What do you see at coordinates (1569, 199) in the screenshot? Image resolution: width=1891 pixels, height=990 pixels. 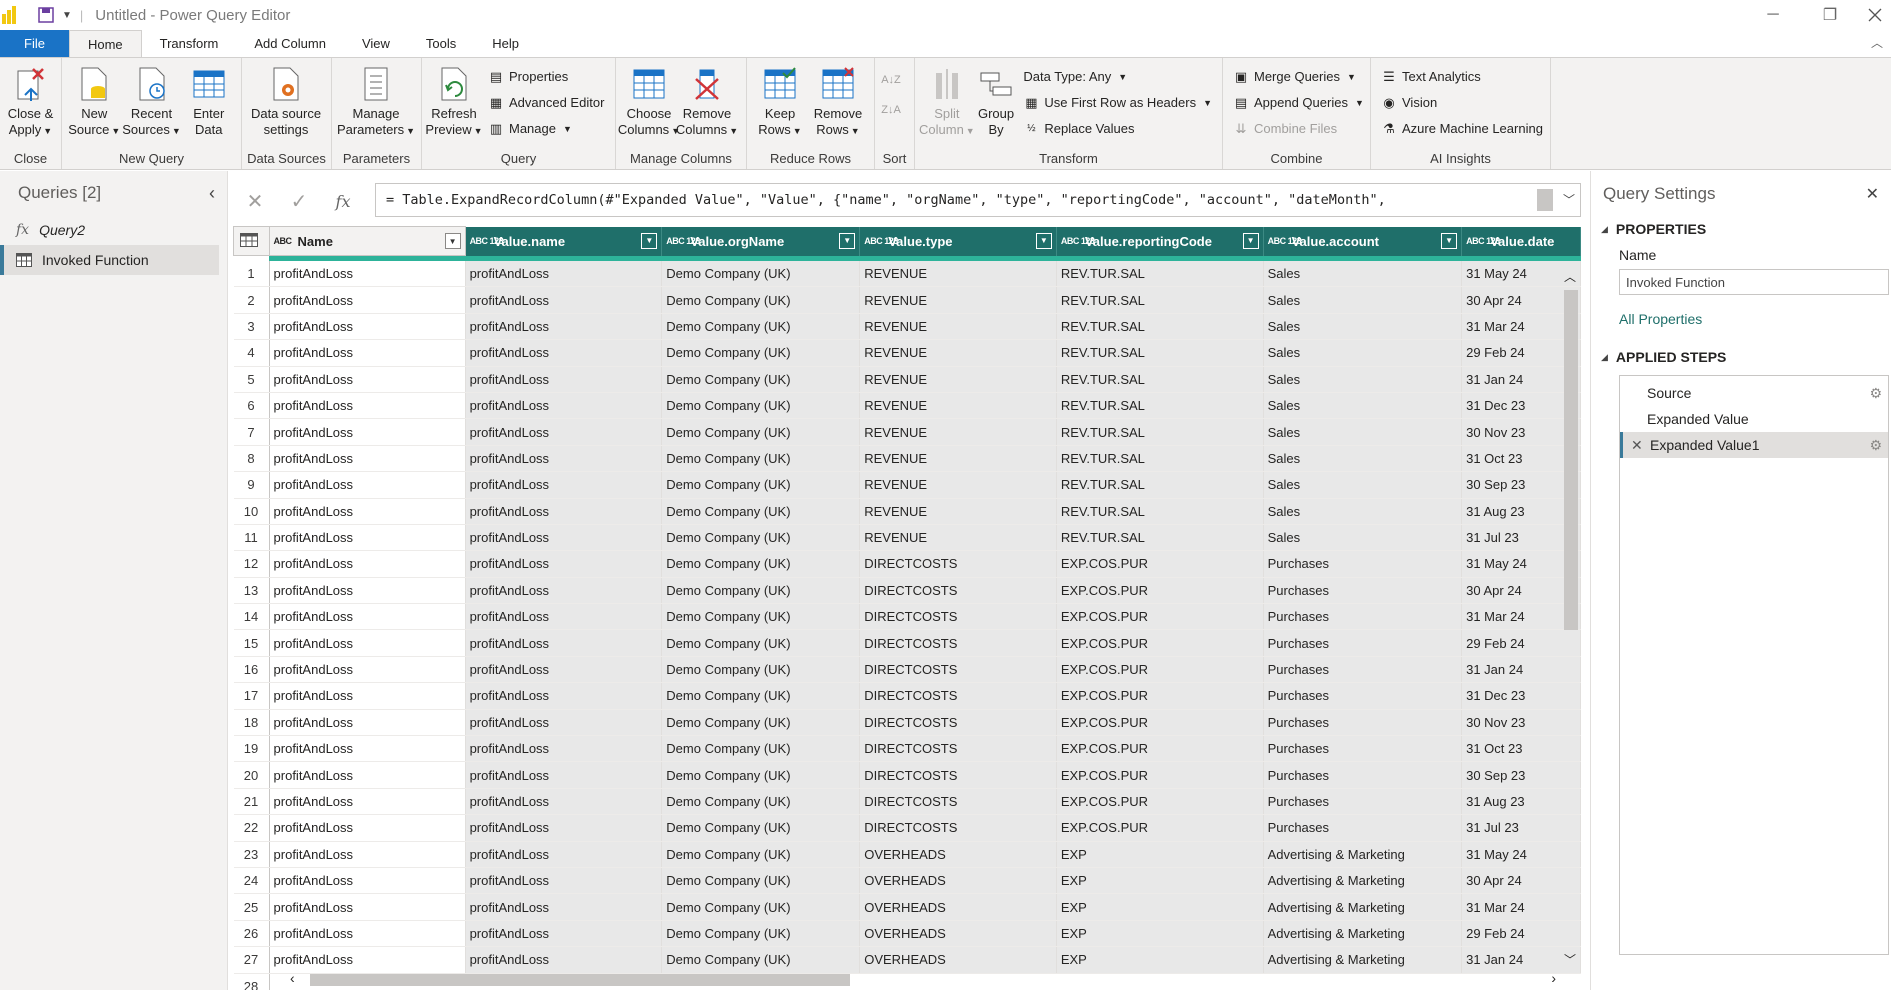 I see `expand-formula-icon: ﹀` at bounding box center [1569, 199].